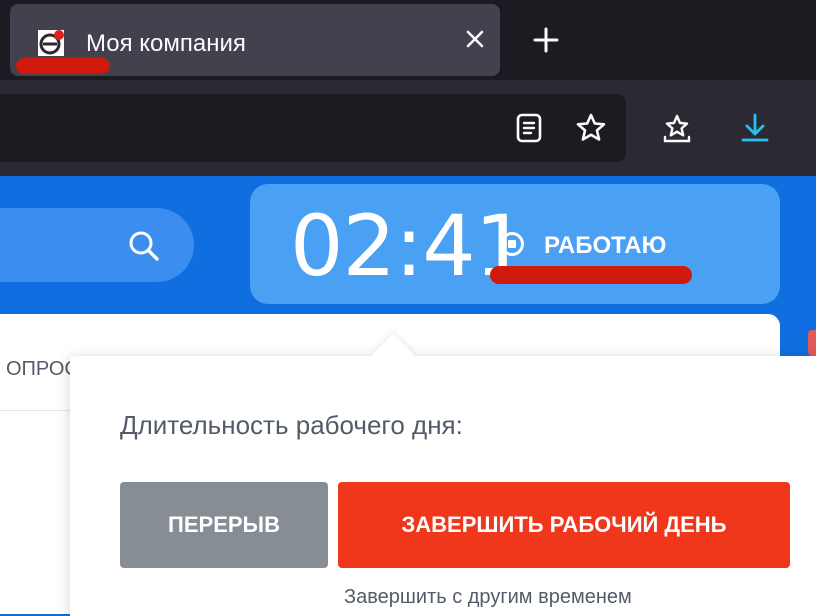 The height and width of the screenshot is (616, 816). Describe the element at coordinates (591, 275) in the screenshot. I see `highlight-underline-status` at that location.